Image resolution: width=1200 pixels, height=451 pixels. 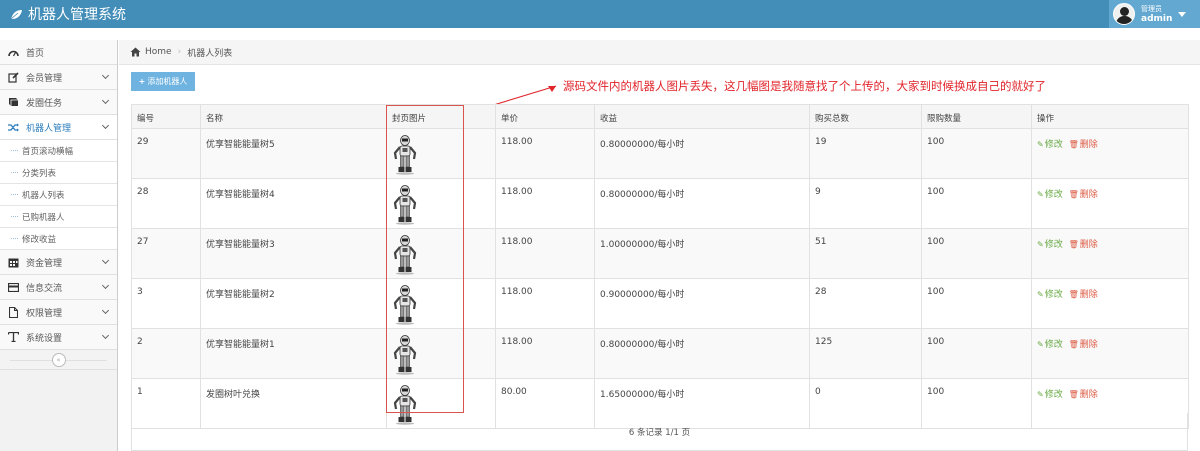 What do you see at coordinates (293, 116) in the screenshot?
I see `column-header-name: 名称` at bounding box center [293, 116].